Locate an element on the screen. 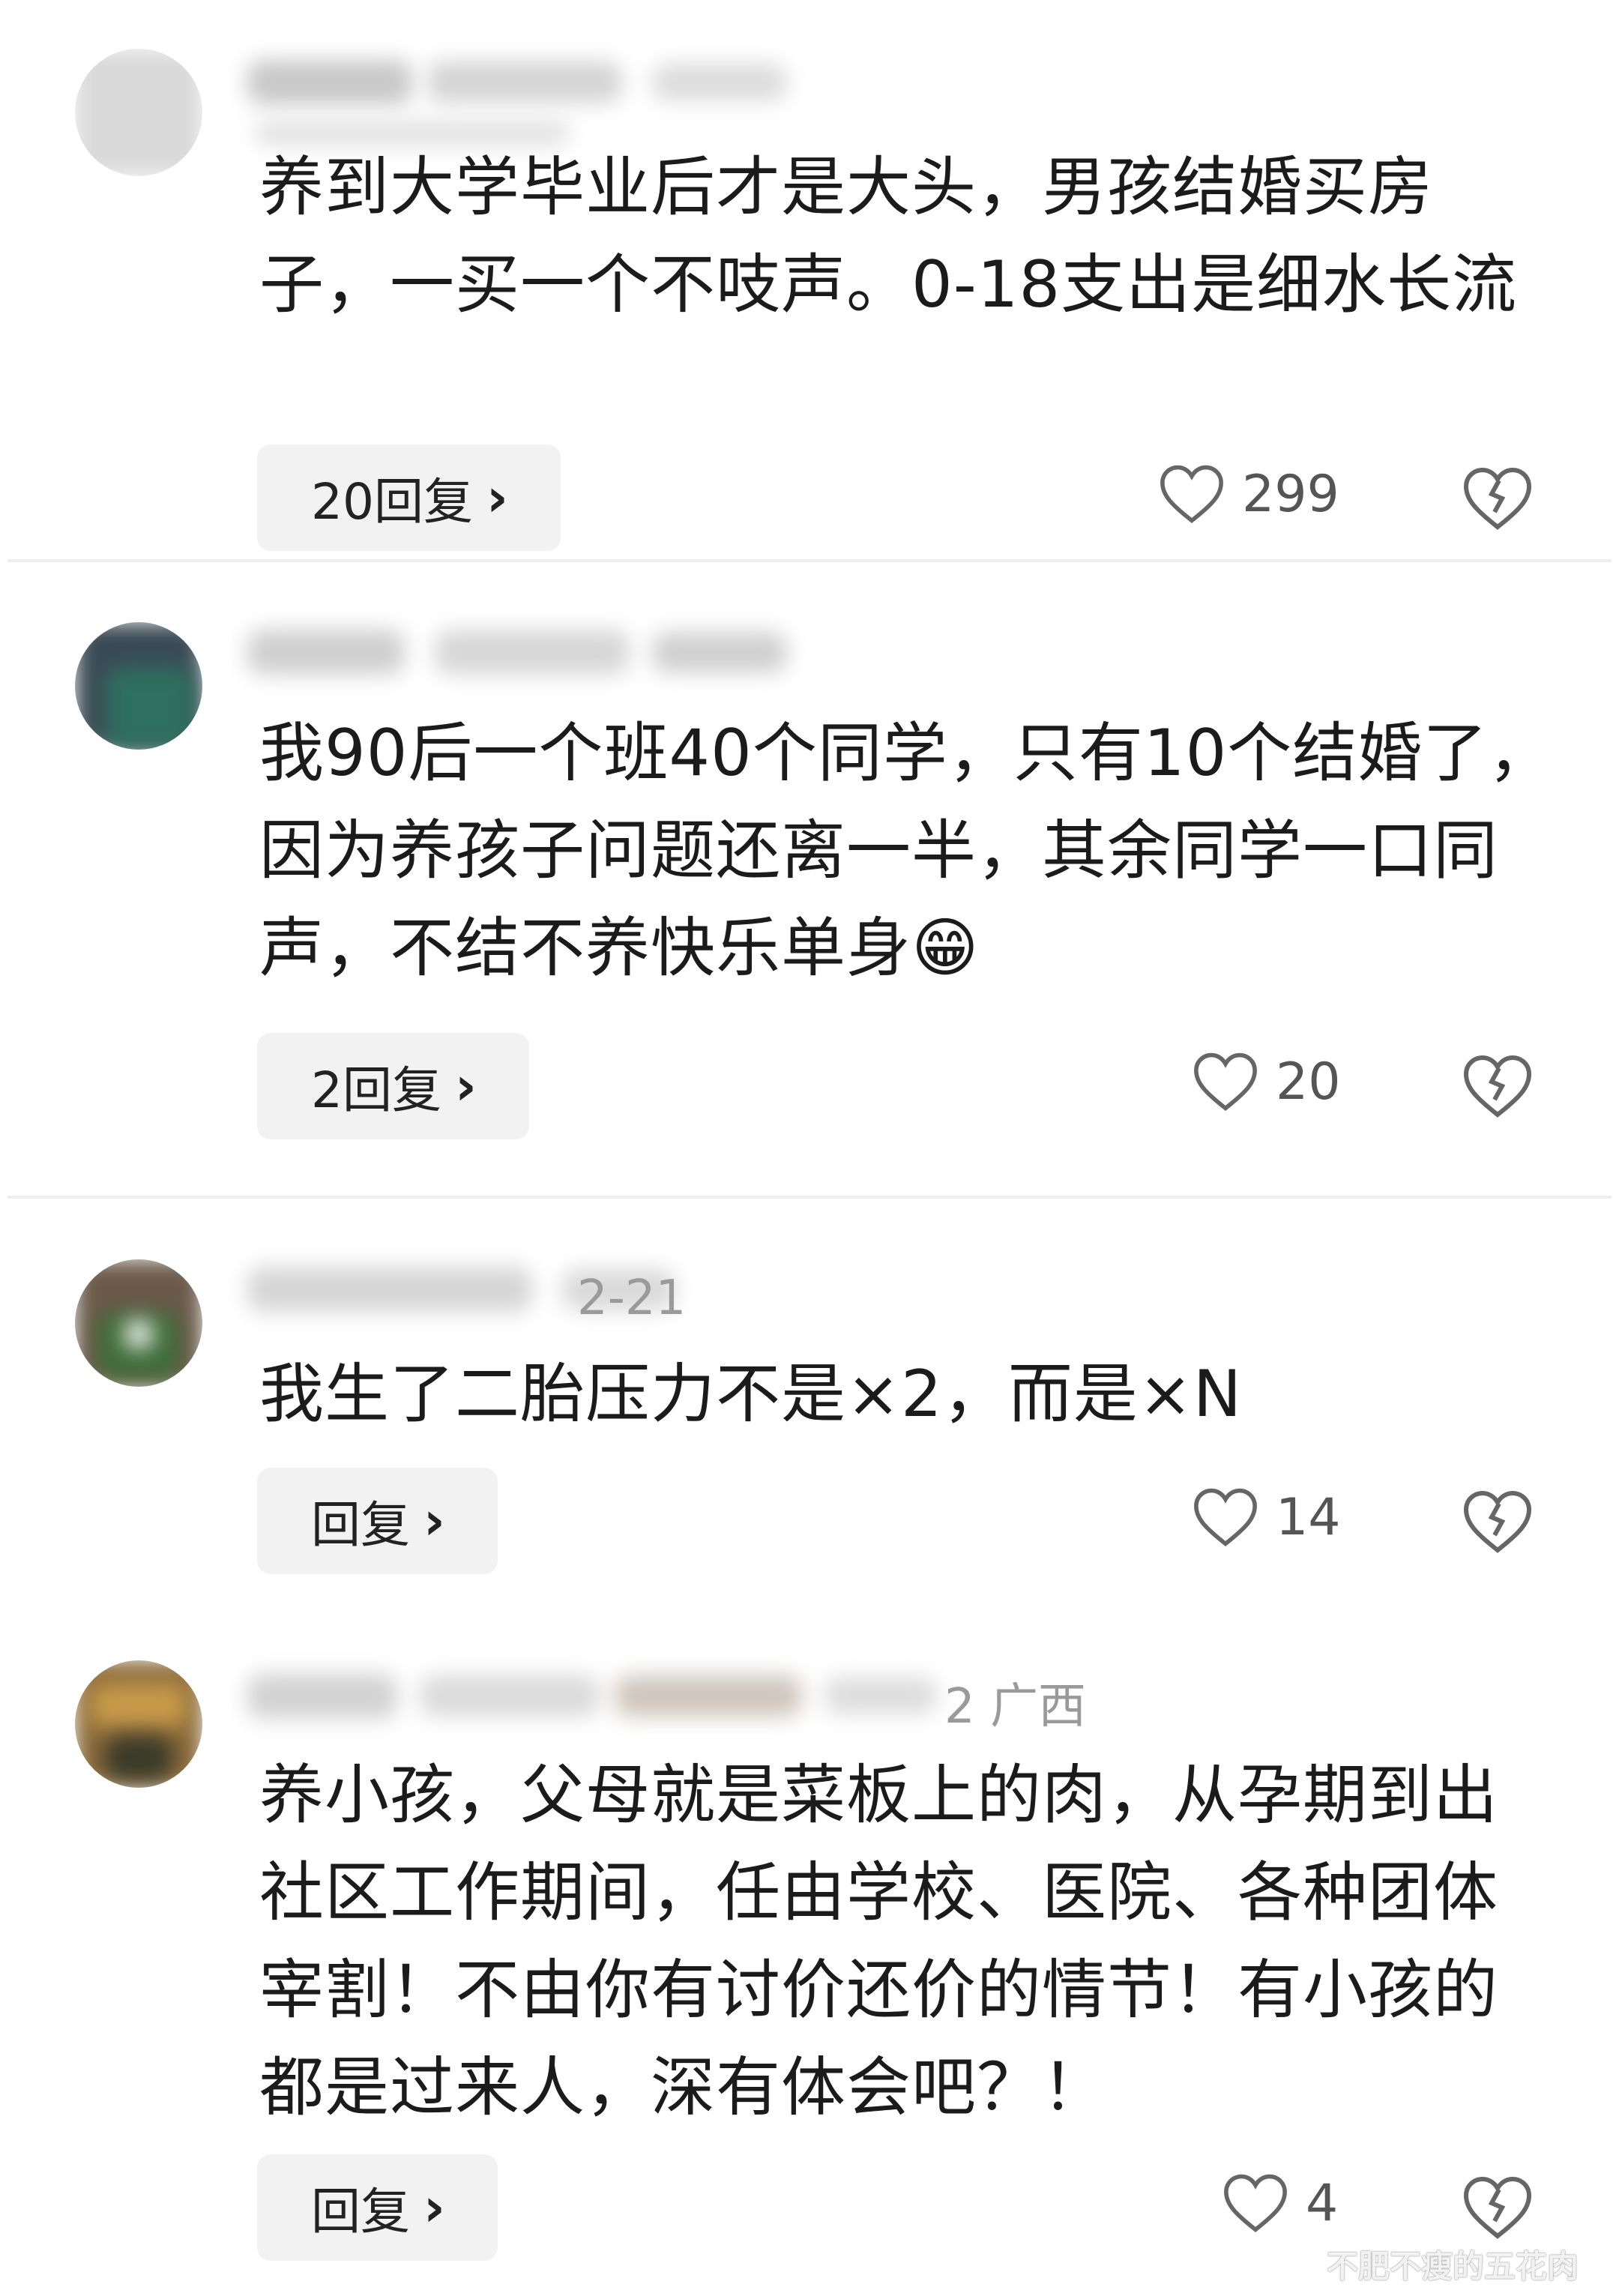 The height and width of the screenshot is (2296, 1619). reply-button: 20回复 › is located at coordinates (409, 498).